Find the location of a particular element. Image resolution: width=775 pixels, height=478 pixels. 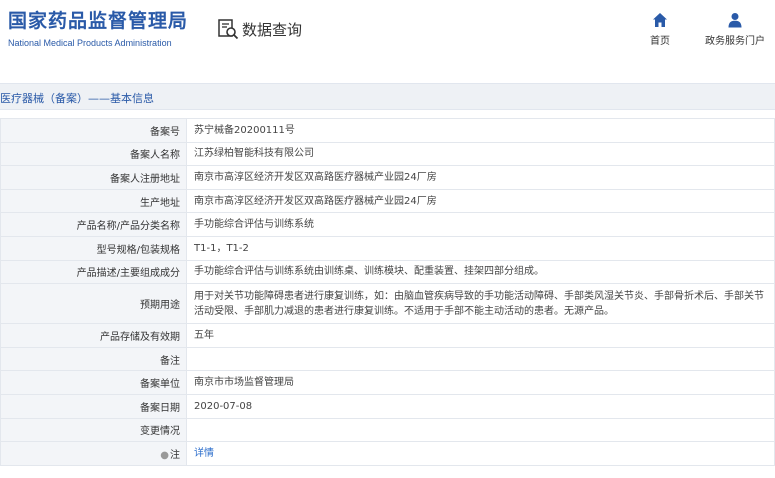

table-row: 备案人注册地址 南京市高淳区经济开发区双高路医疗器械产业园24厂房 is located at coordinates (387, 177).